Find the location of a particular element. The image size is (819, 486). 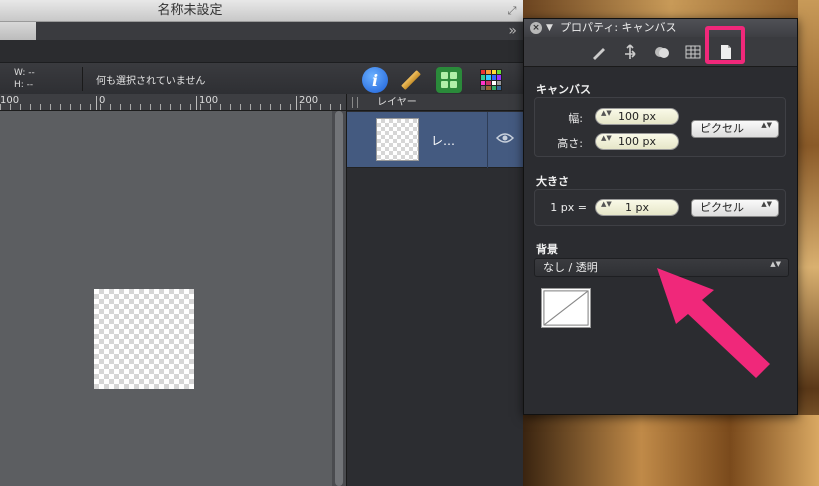

width-label: 幅: is located at coordinates (575, 118).